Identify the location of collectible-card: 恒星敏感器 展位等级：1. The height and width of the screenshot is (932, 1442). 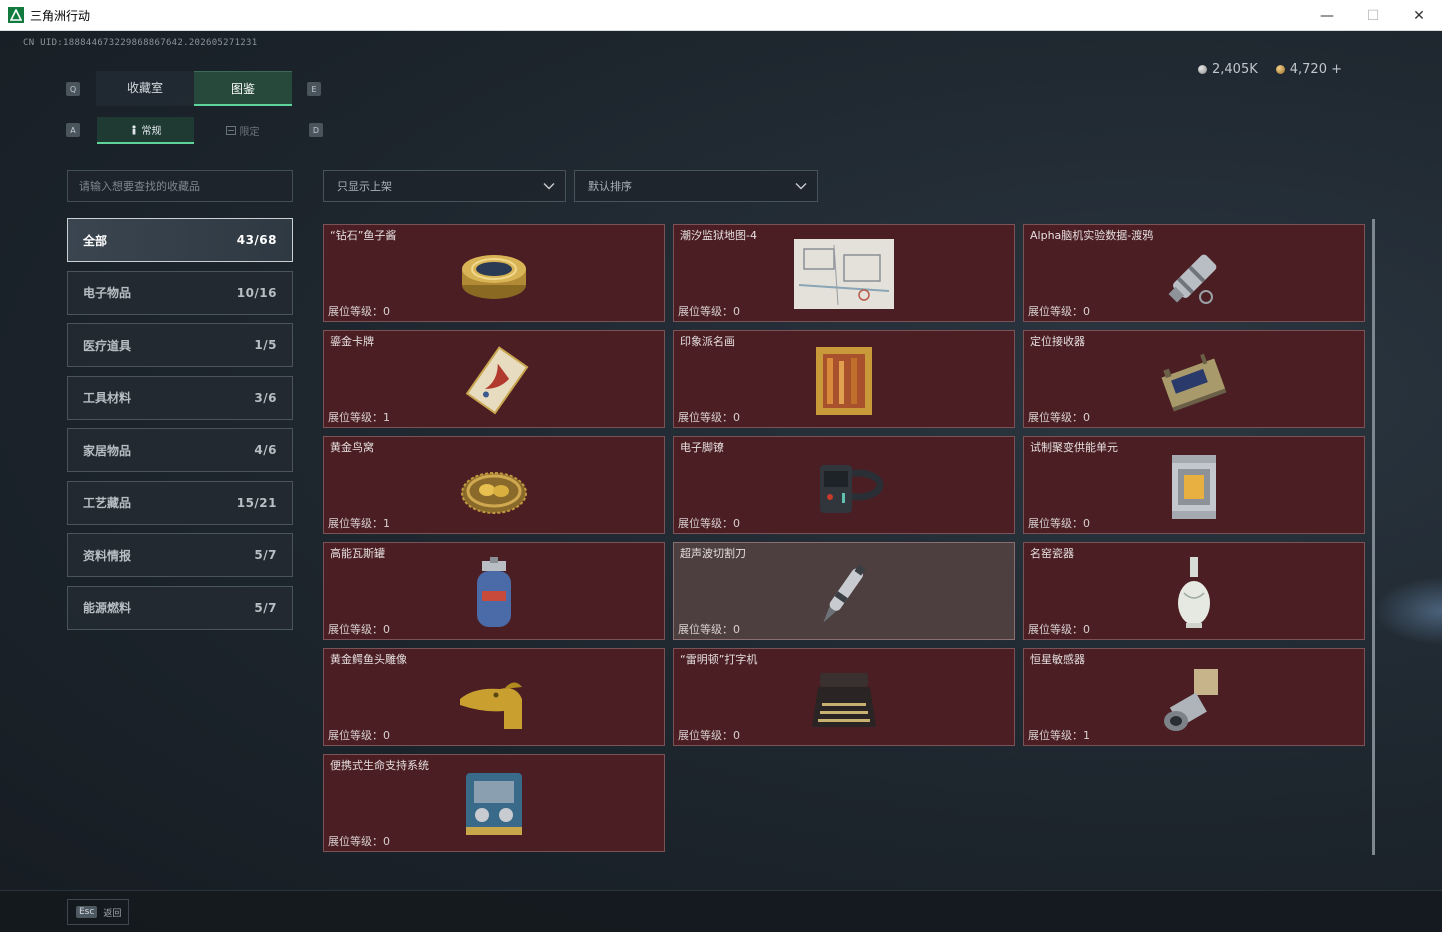
(1194, 697).